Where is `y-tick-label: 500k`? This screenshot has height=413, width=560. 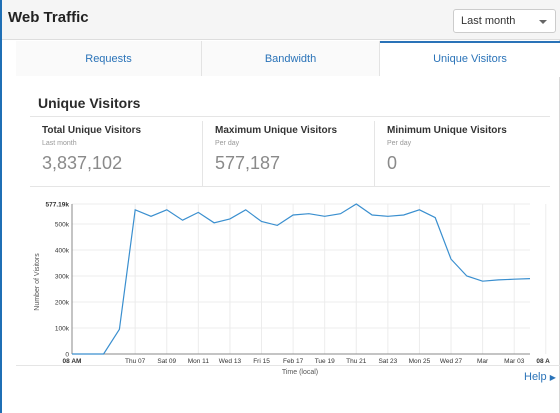 y-tick-label: 500k is located at coordinates (62, 225).